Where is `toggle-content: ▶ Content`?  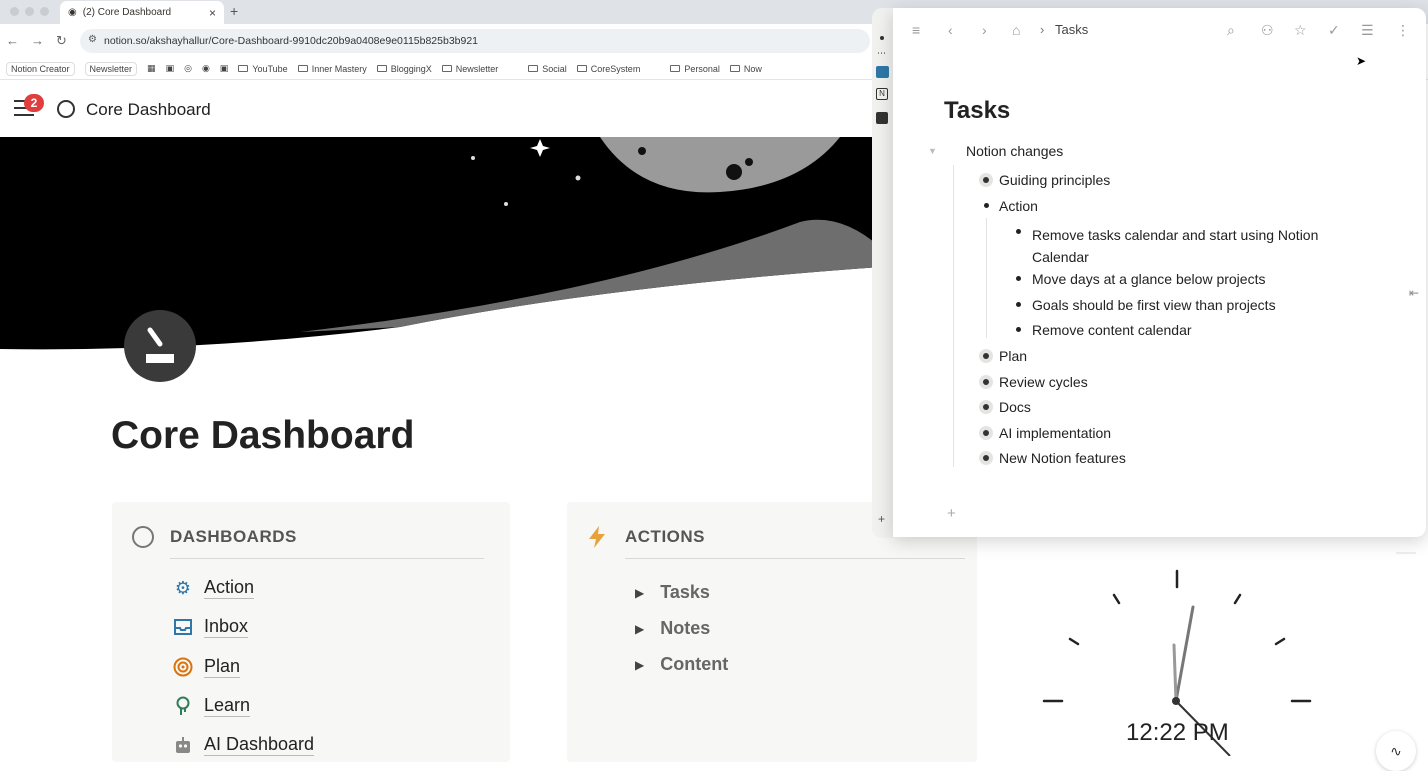 toggle-content: ▶ Content is located at coordinates (681, 664).